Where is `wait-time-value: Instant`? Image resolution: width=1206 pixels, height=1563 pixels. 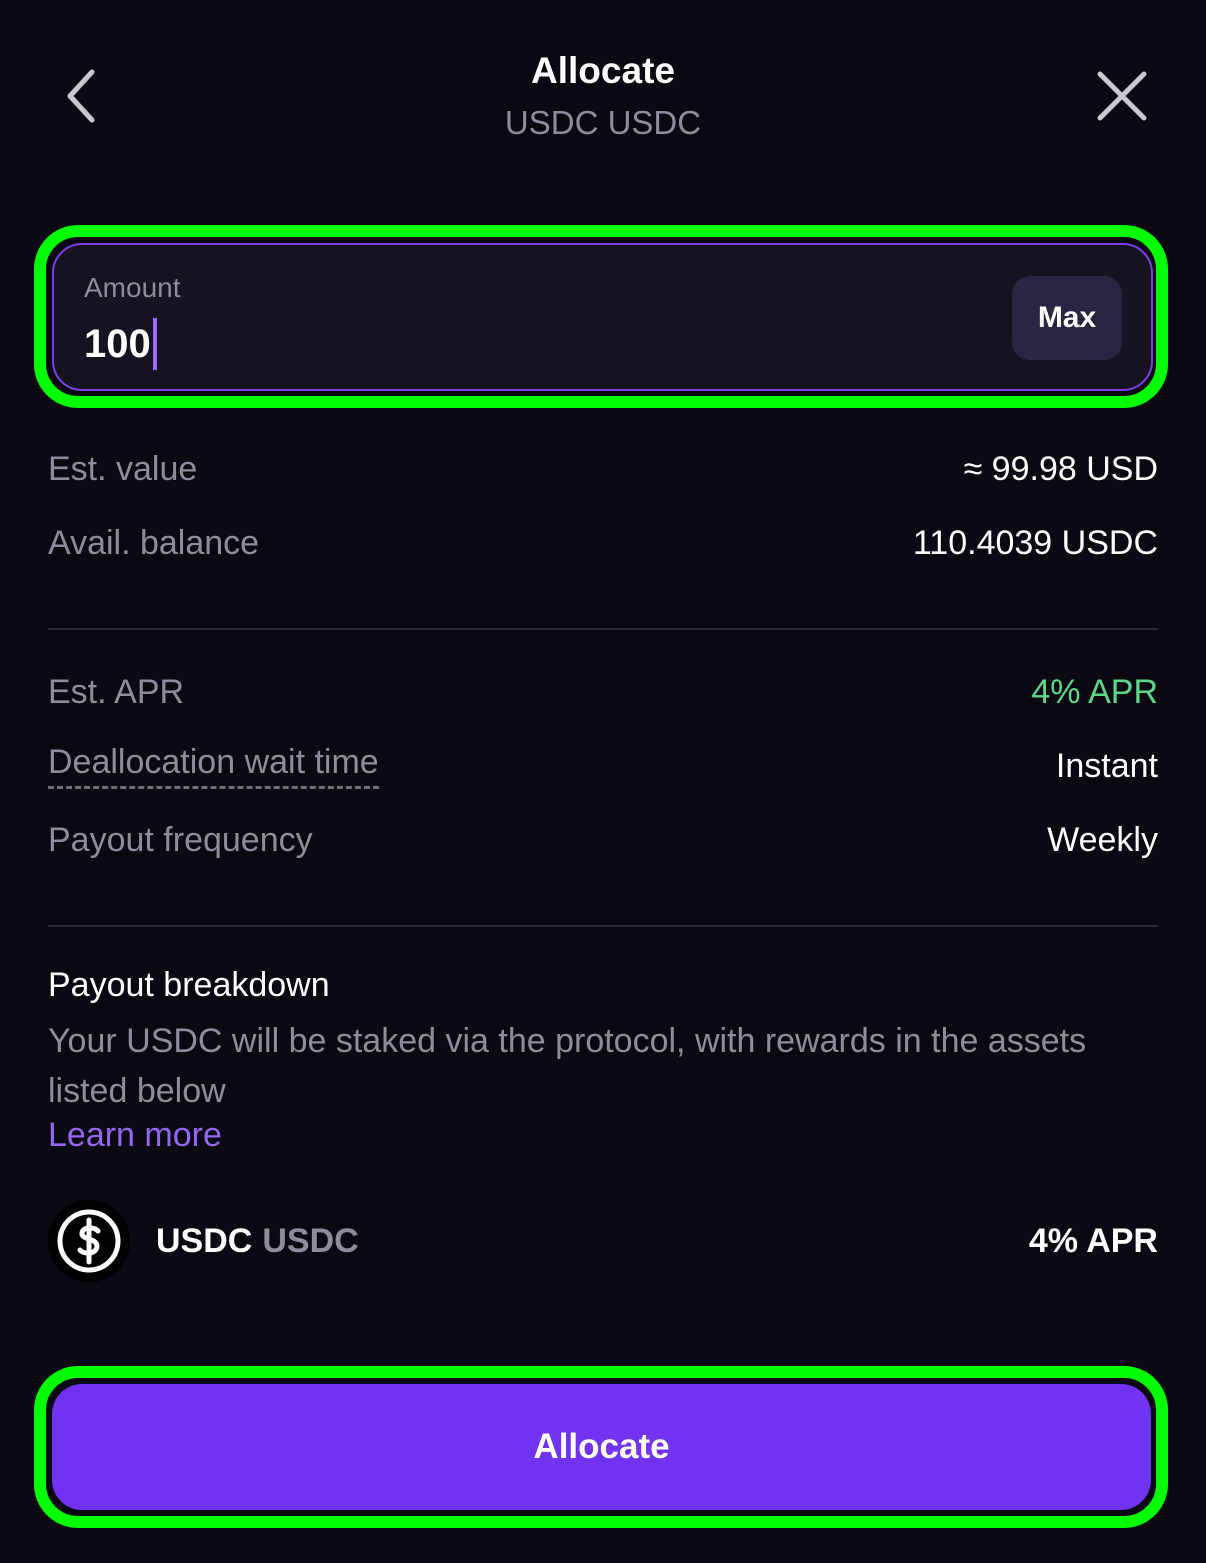
wait-time-value: Instant is located at coordinates (1106, 765).